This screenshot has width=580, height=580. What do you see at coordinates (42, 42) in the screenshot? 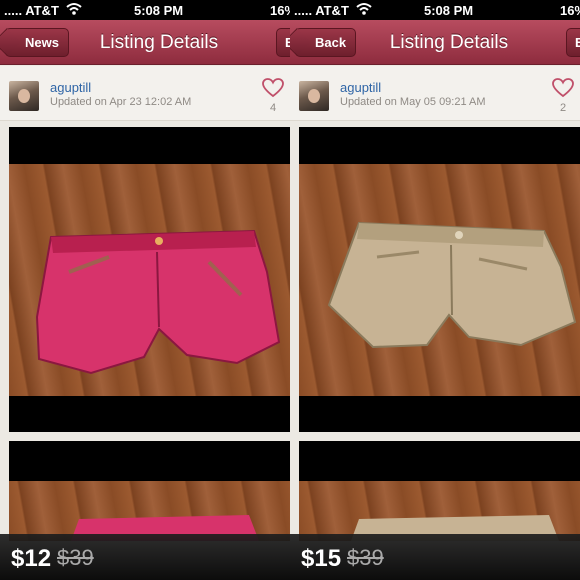
I see `back-button-label: News` at bounding box center [42, 42].